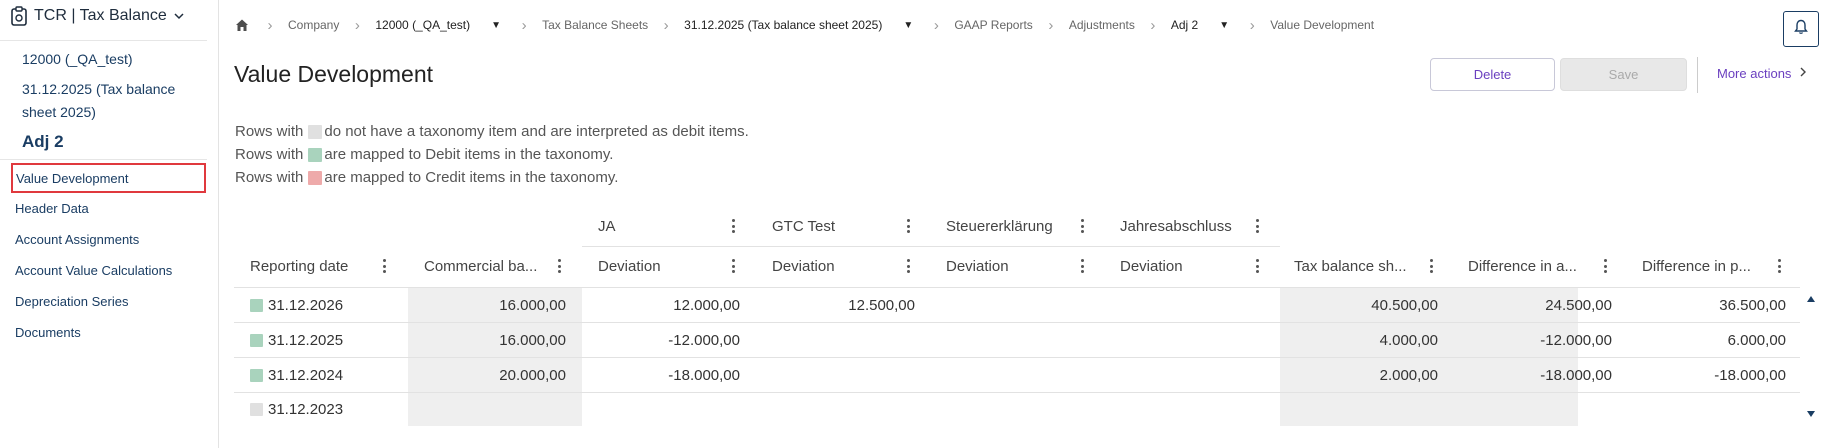 Image resolution: width=1829 pixels, height=448 pixels. What do you see at coordinates (1707, 375) in the screenshot?
I see `cell-difference-p: -18.000,00` at bounding box center [1707, 375].